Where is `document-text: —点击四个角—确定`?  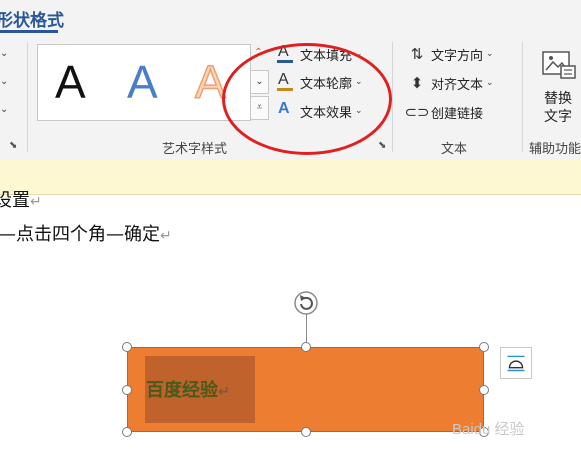
document-text: —点击四个角—确定 is located at coordinates (80, 234).